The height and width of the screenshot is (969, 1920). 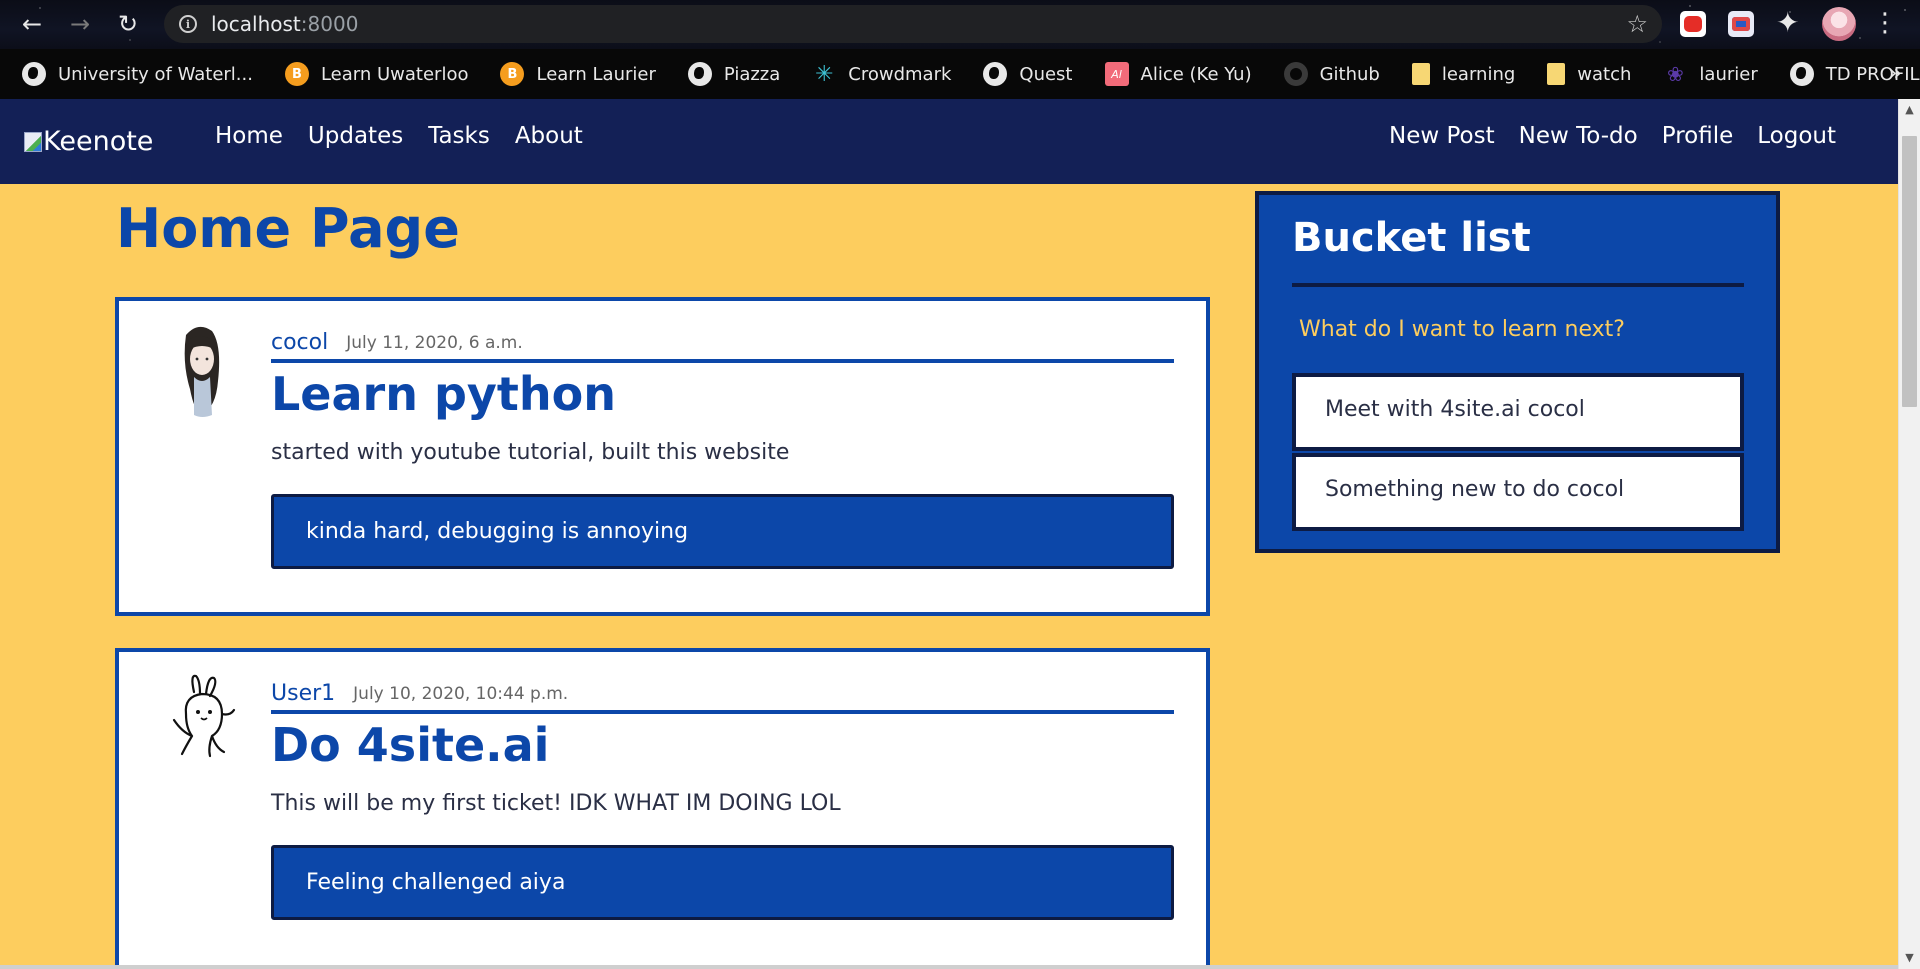 I want to click on screen-recorder-extension-icon, so click(x=1741, y=24).